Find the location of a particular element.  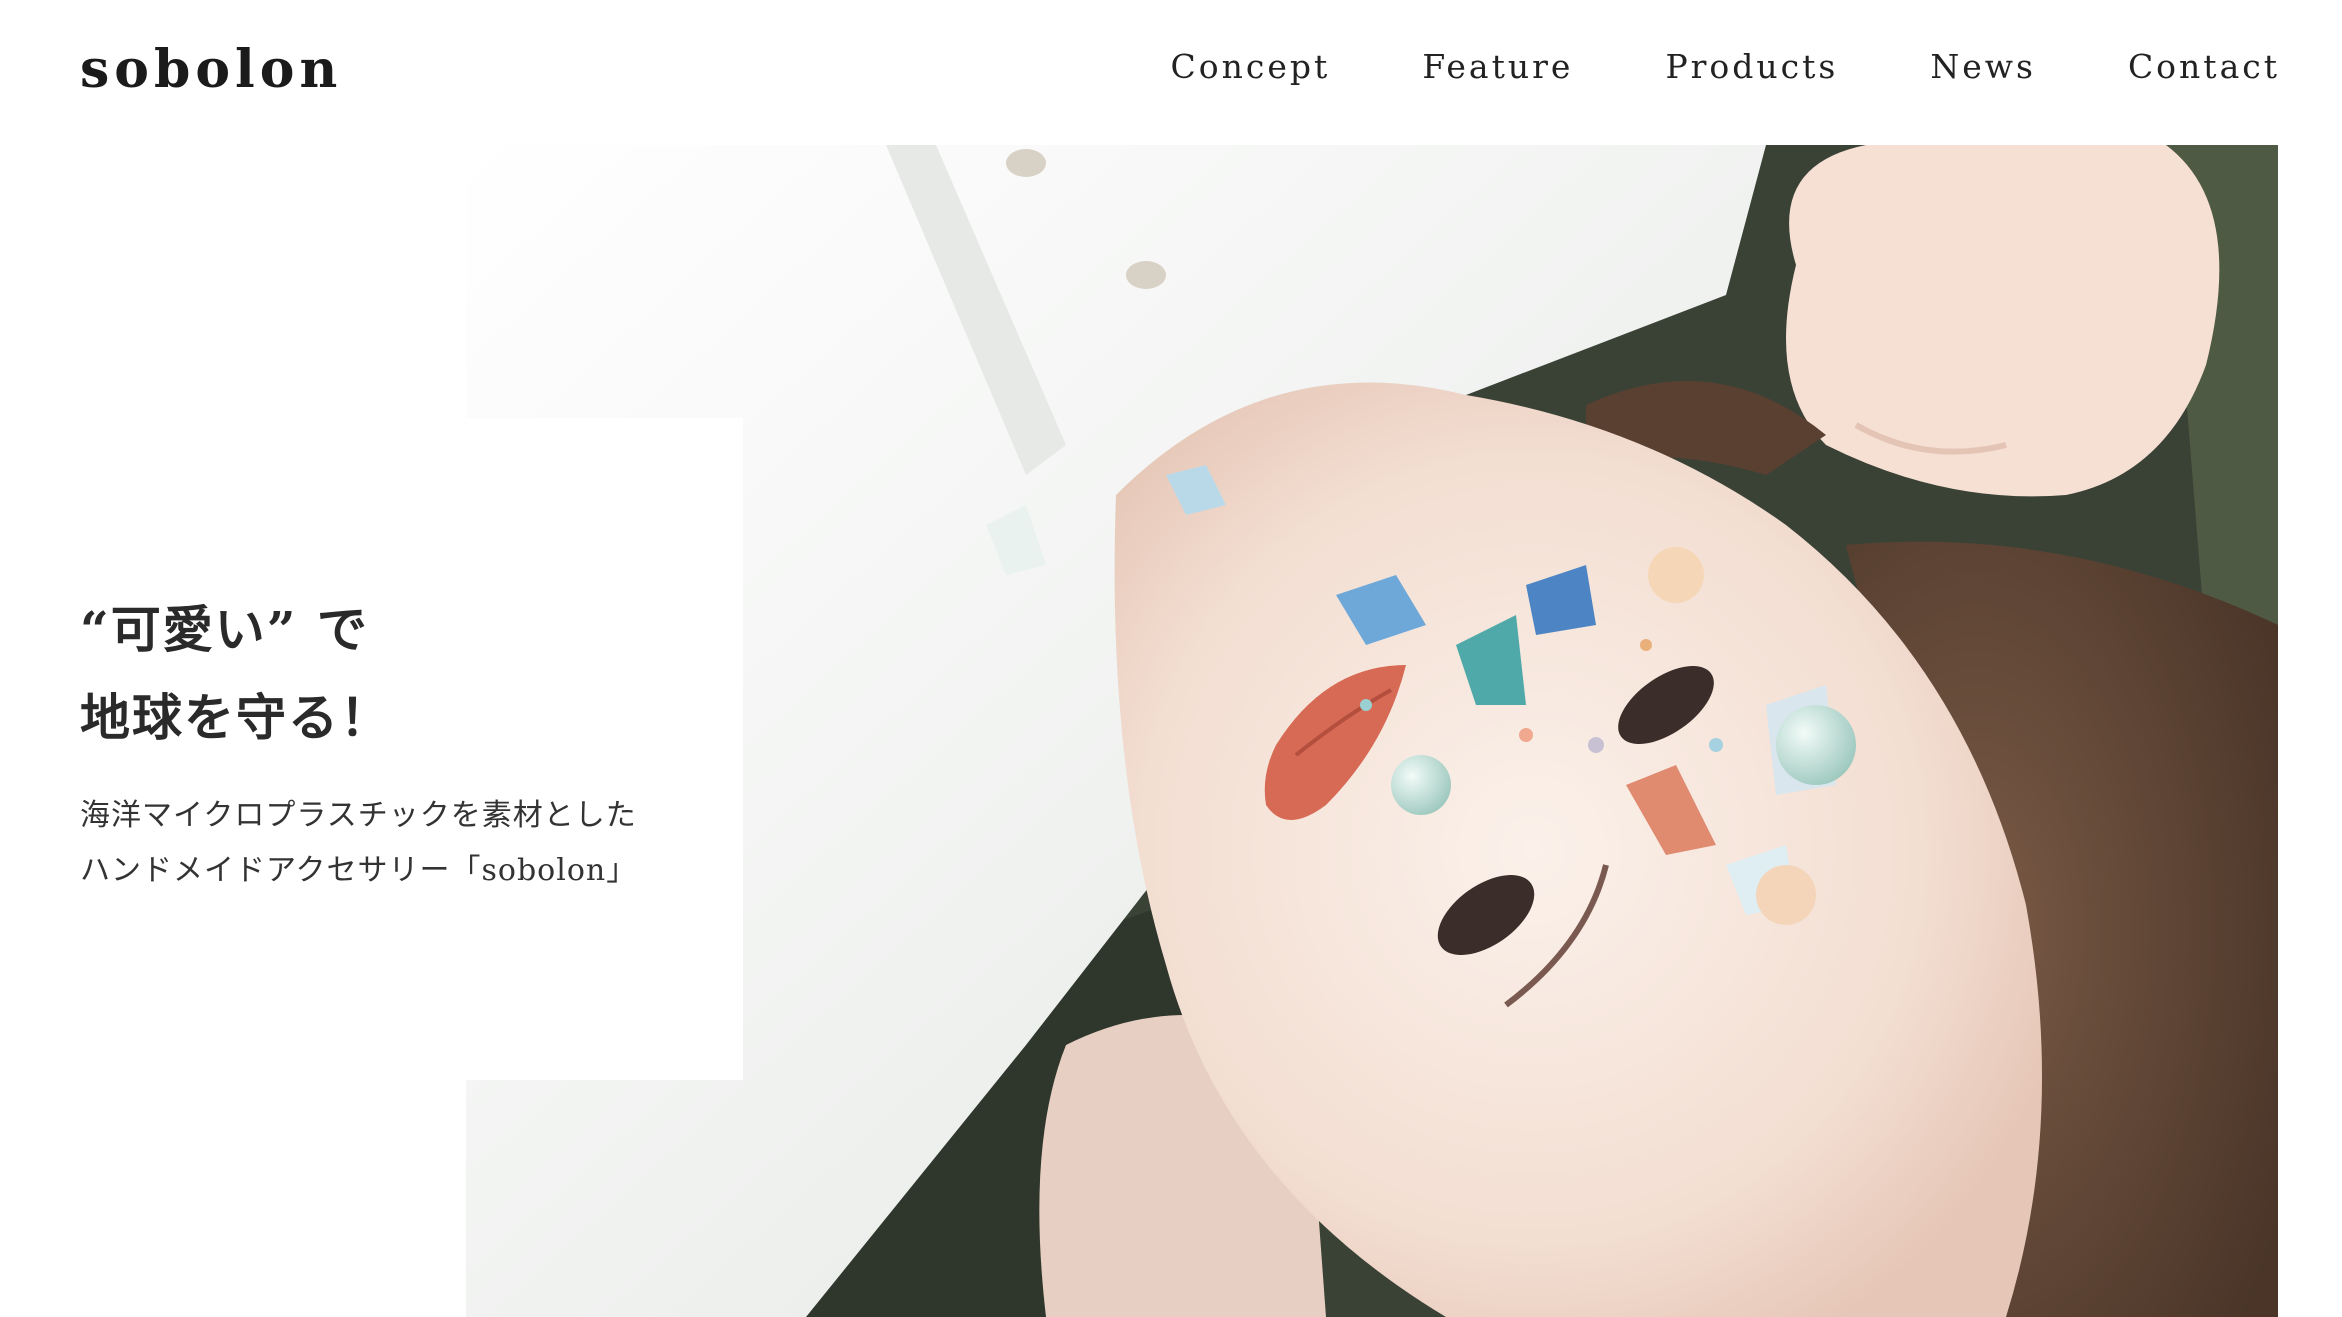

hero-tagline: “可愛い” で 地球を守る！ is located at coordinates (236, 674).